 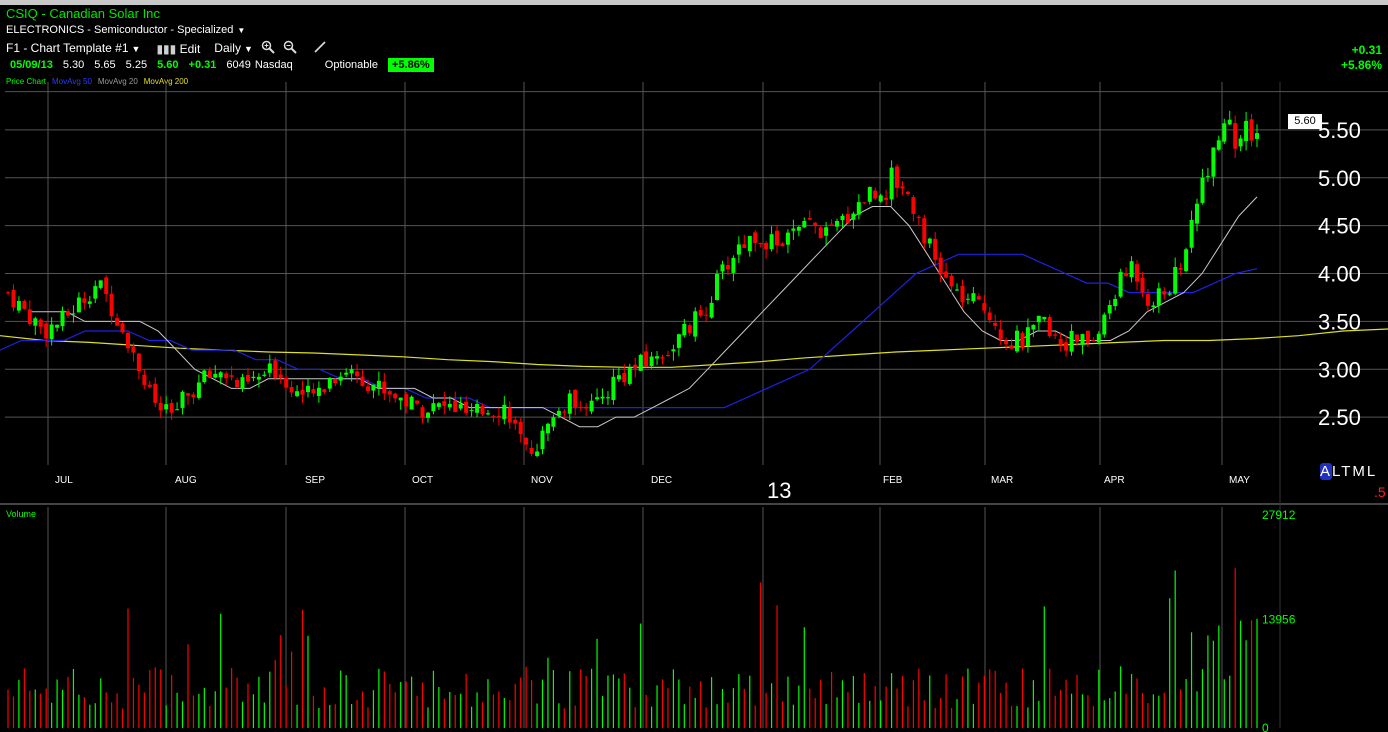 I want to click on y-tick-label: 2.50, so click(x=1339, y=417).